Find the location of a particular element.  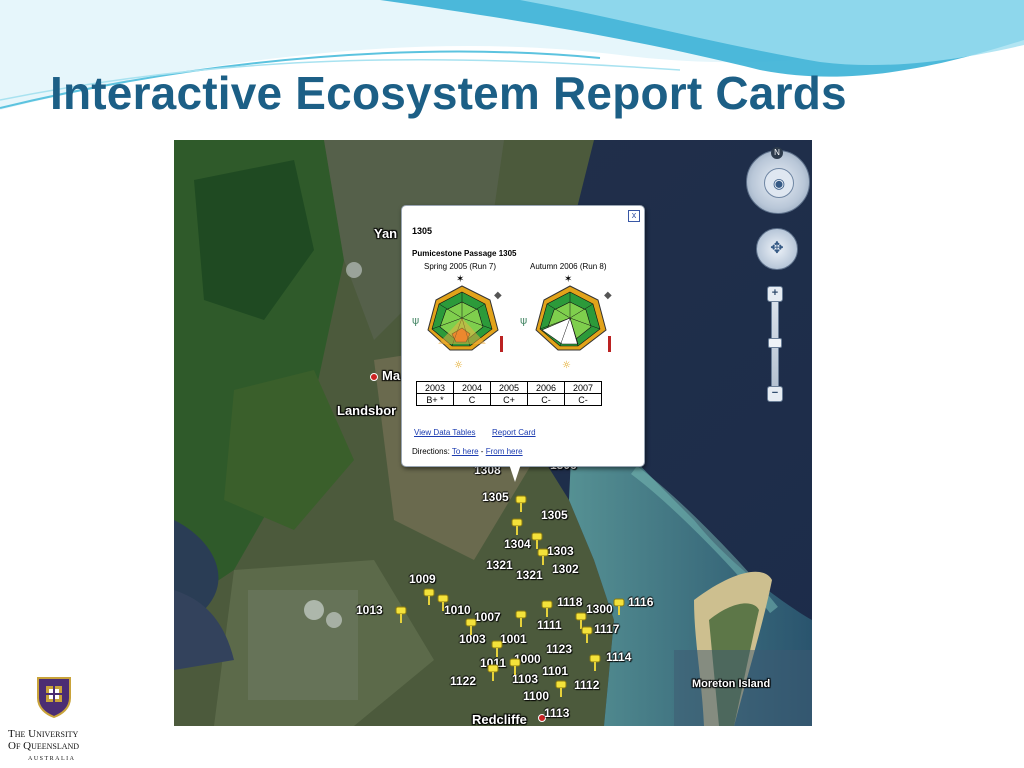

report-card-link: Report Card is located at coordinates (514, 432).